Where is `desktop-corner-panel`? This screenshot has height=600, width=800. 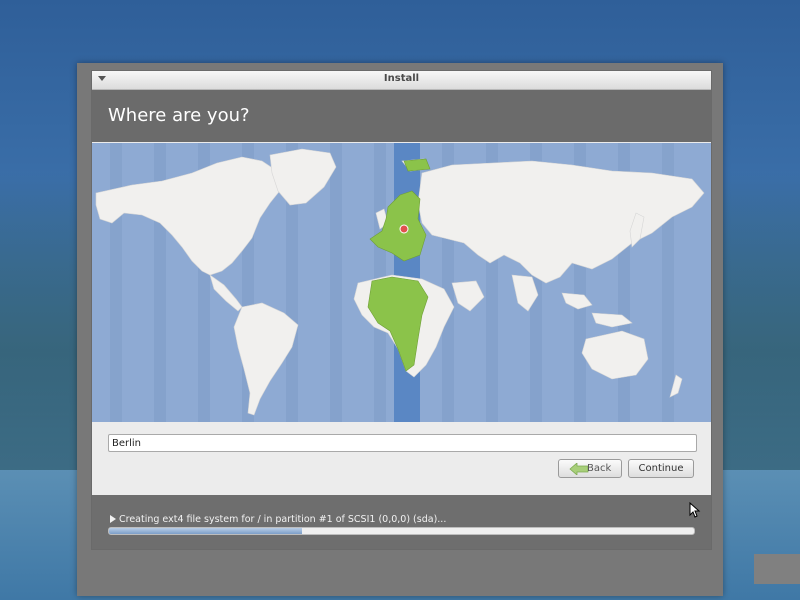 desktop-corner-panel is located at coordinates (777, 569).